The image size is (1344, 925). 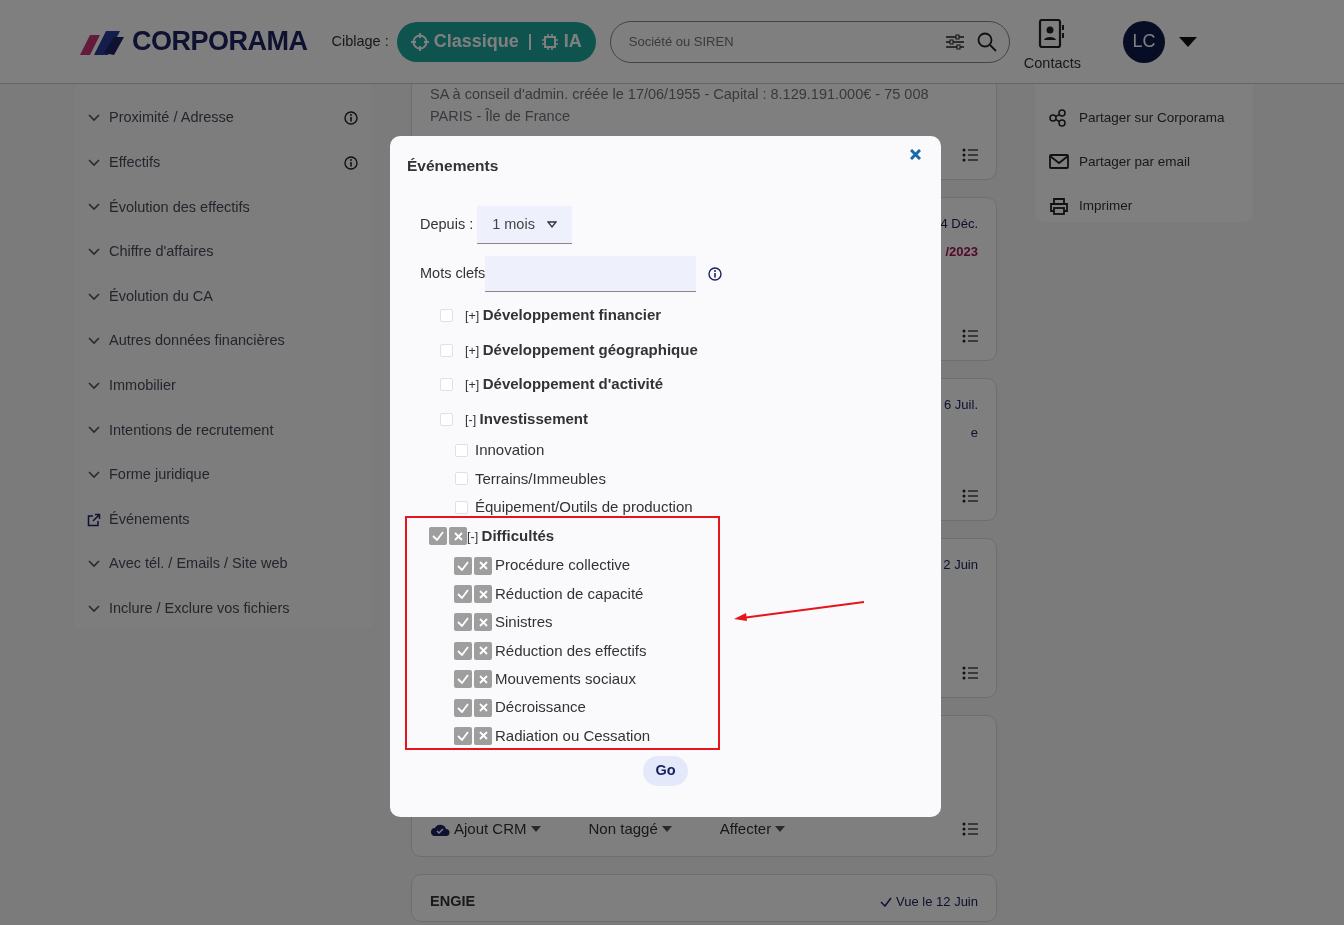 I want to click on targeting-label: Ciblage :, so click(x=360, y=41).